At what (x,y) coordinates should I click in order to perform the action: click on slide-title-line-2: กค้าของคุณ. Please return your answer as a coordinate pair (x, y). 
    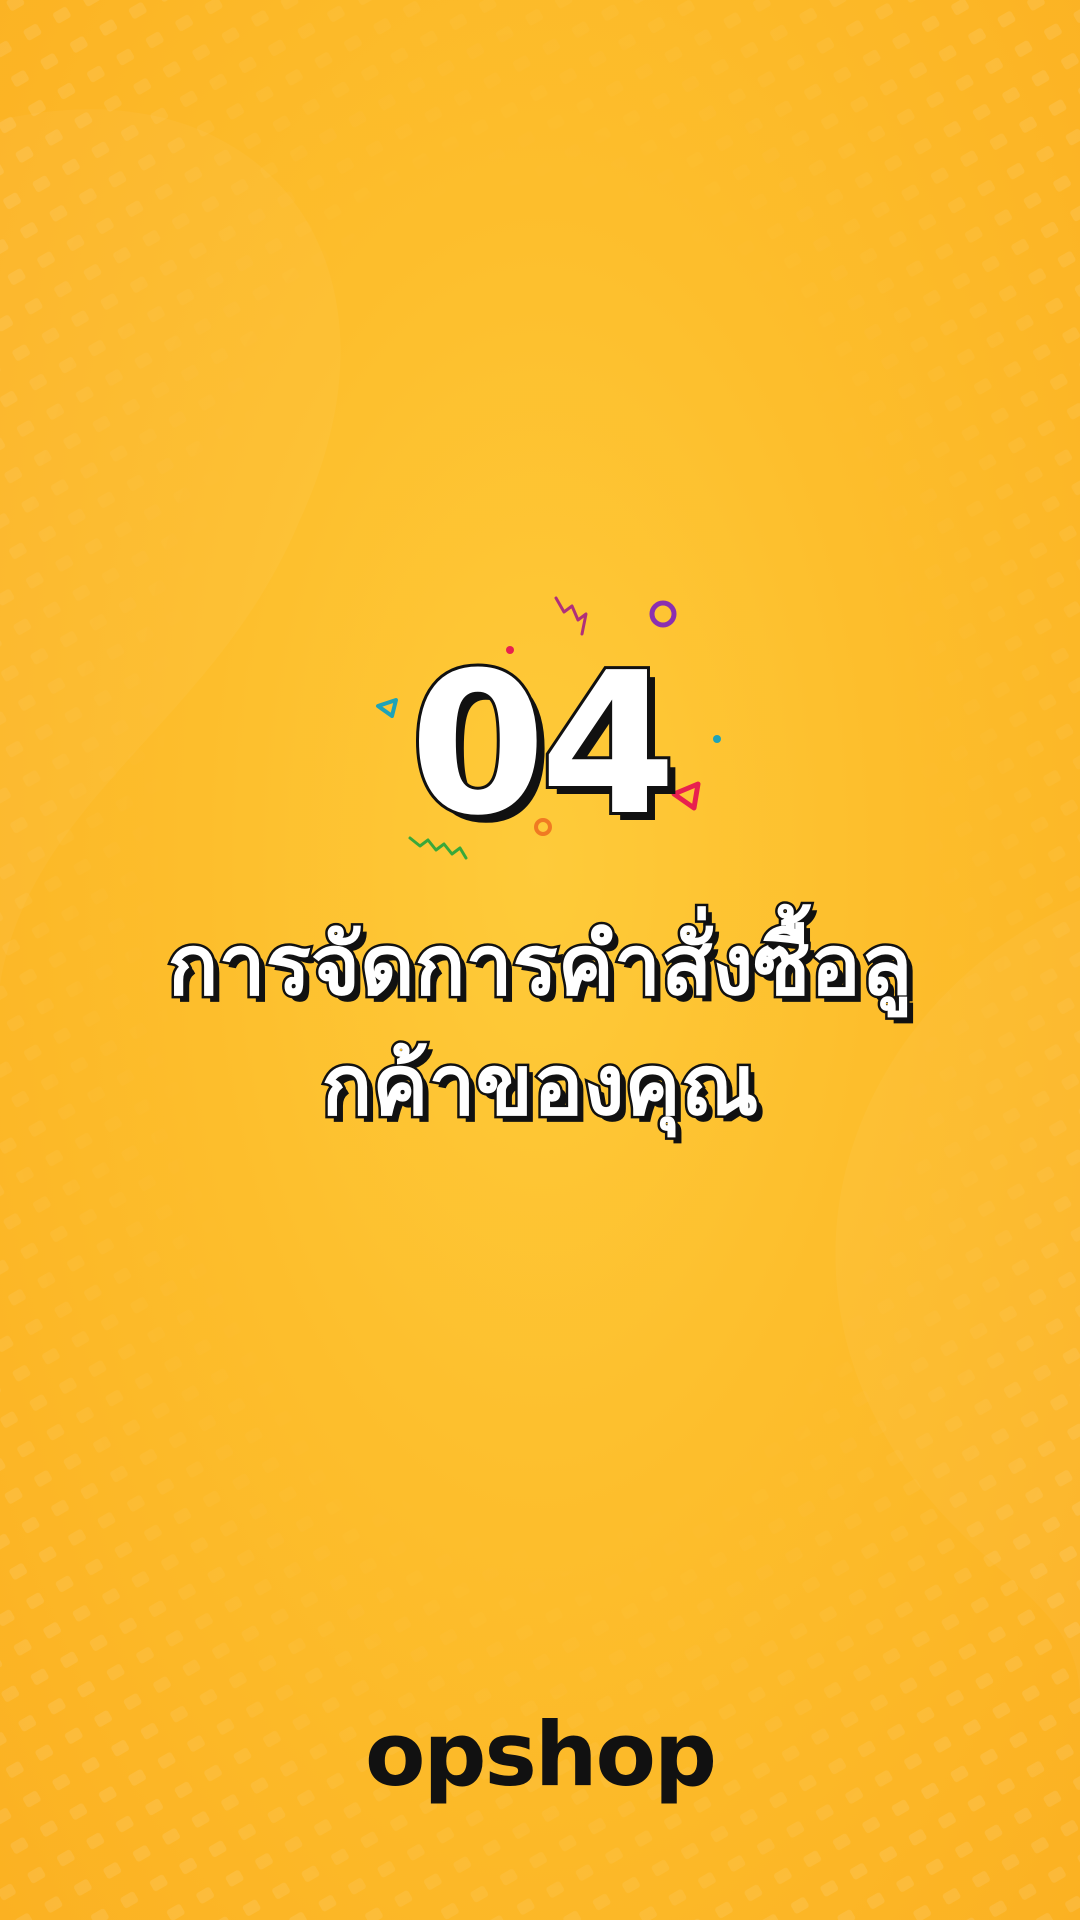
    Looking at the image, I should click on (540, 1085).